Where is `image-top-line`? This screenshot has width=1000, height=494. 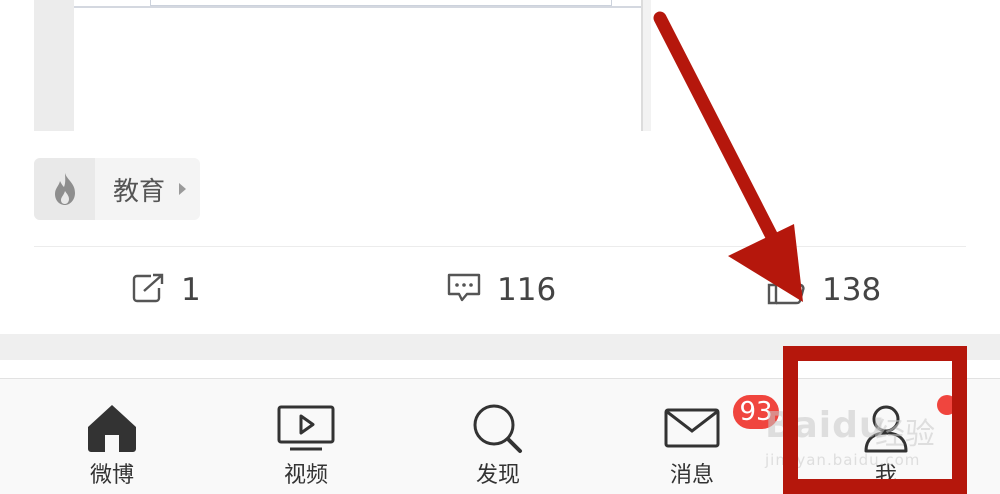 image-top-line is located at coordinates (357, 7).